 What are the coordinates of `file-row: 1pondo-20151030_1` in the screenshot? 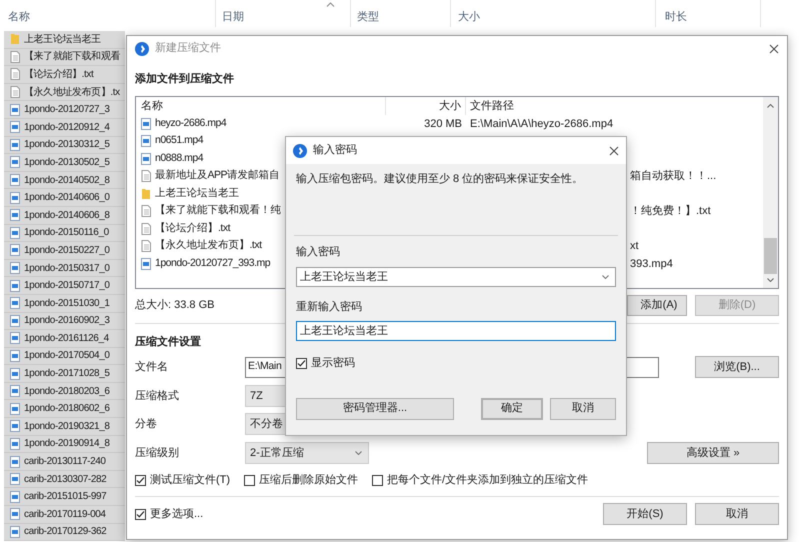 It's located at (64, 303).